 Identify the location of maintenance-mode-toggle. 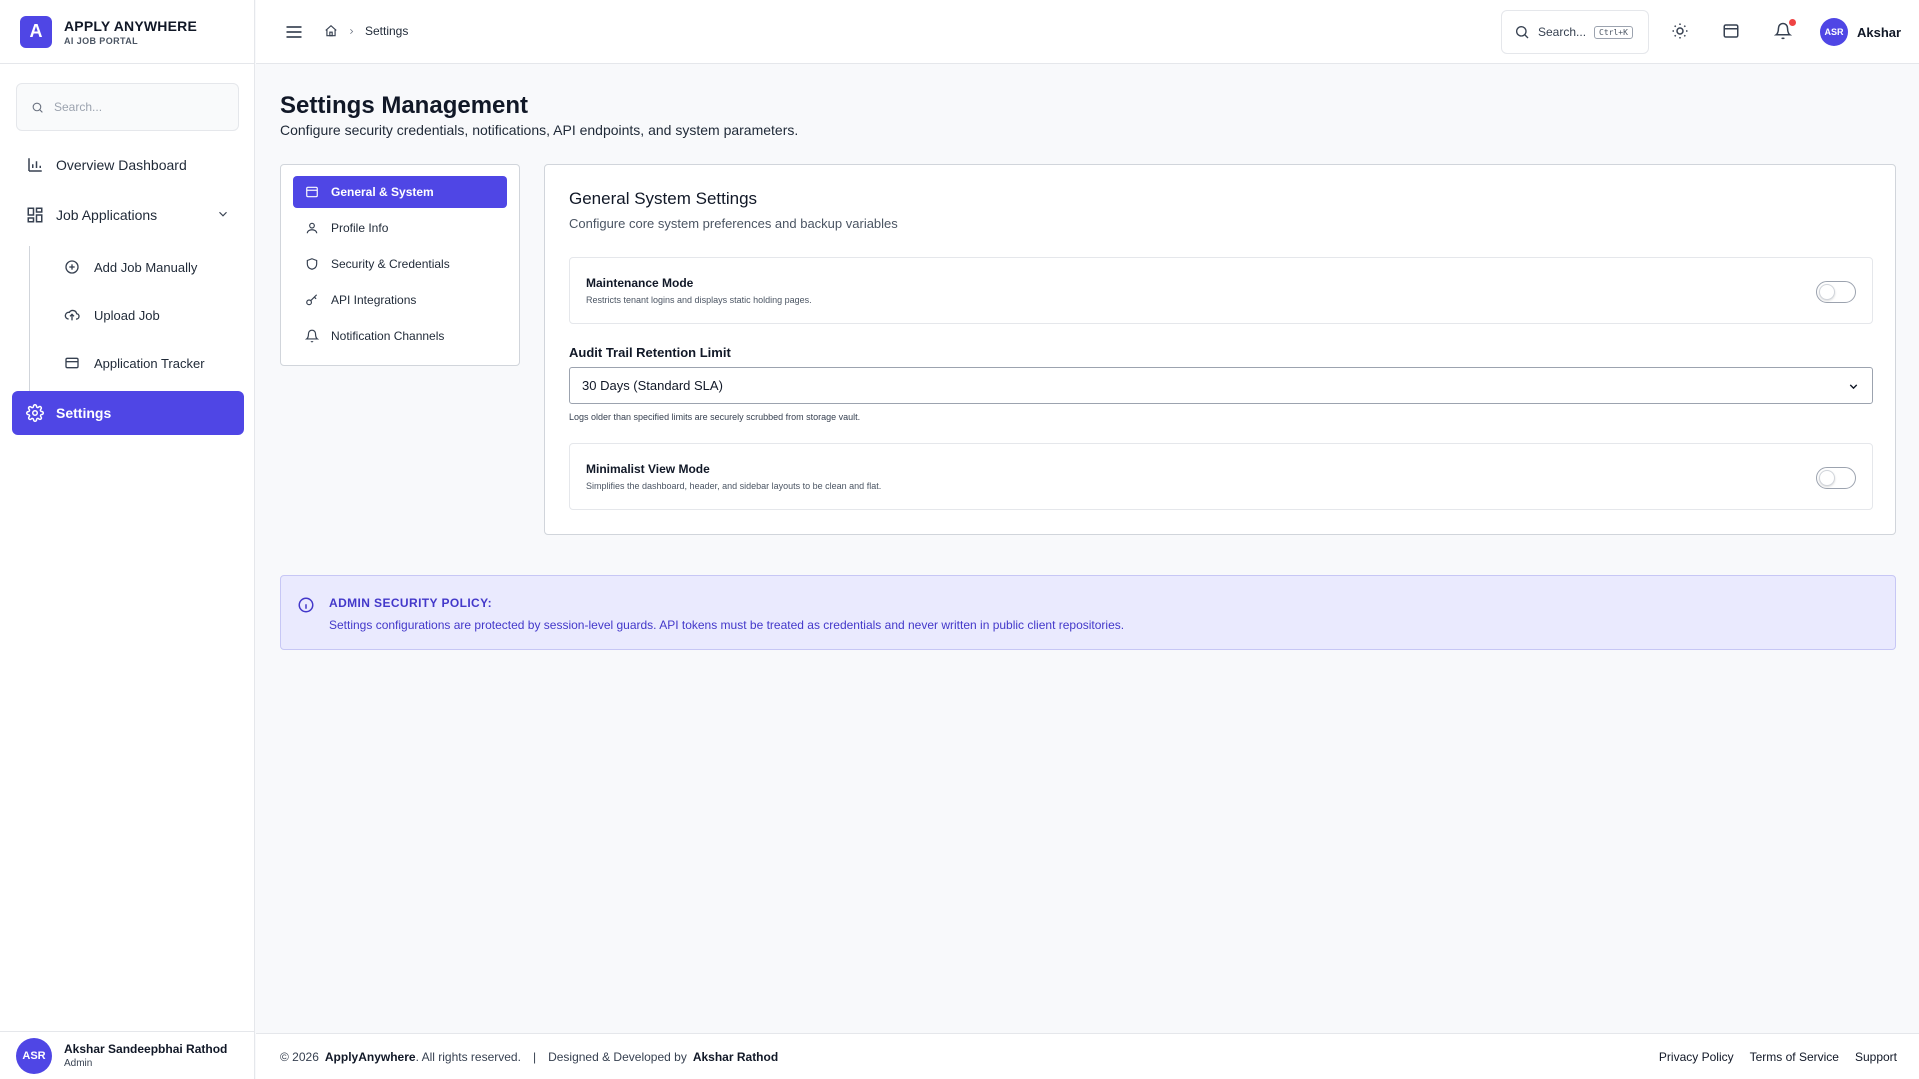
(1836, 292).